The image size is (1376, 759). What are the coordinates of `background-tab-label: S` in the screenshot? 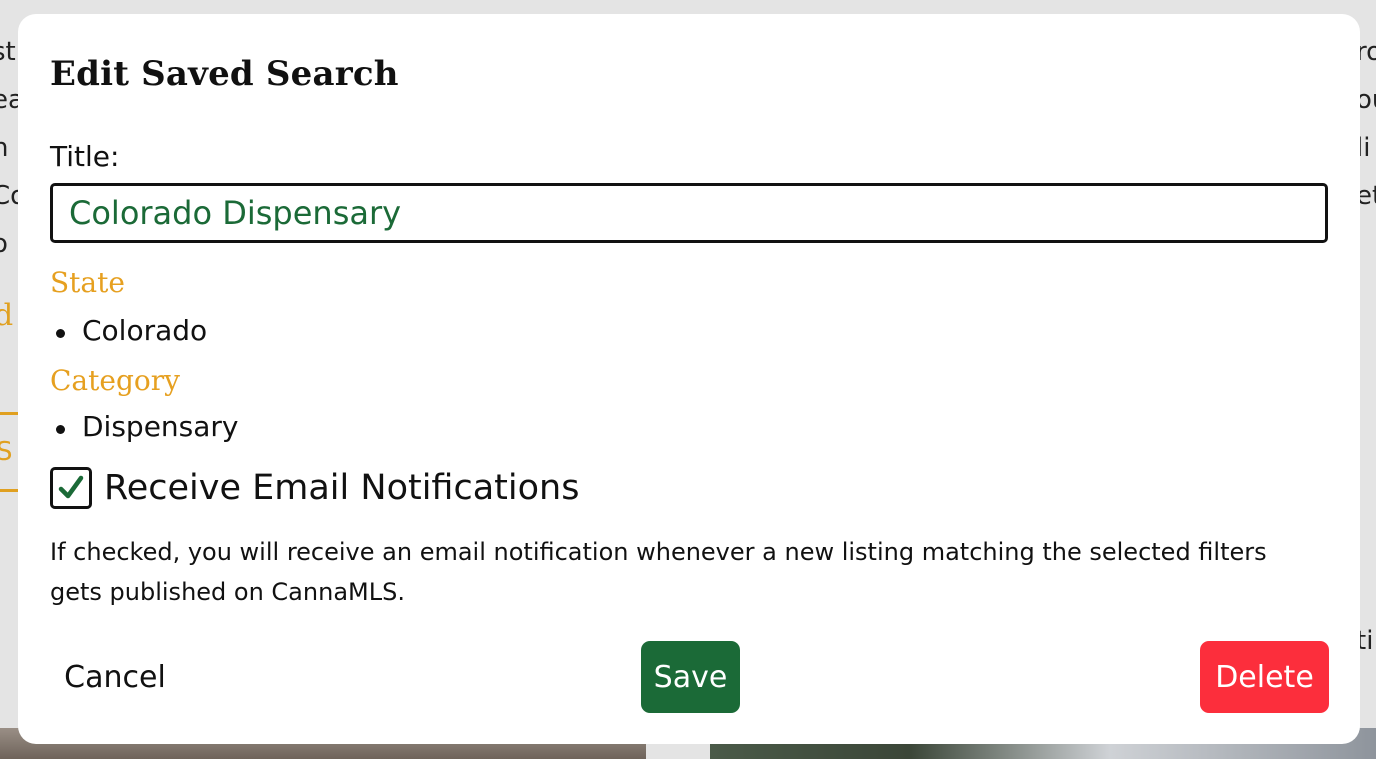 It's located at (6, 452).